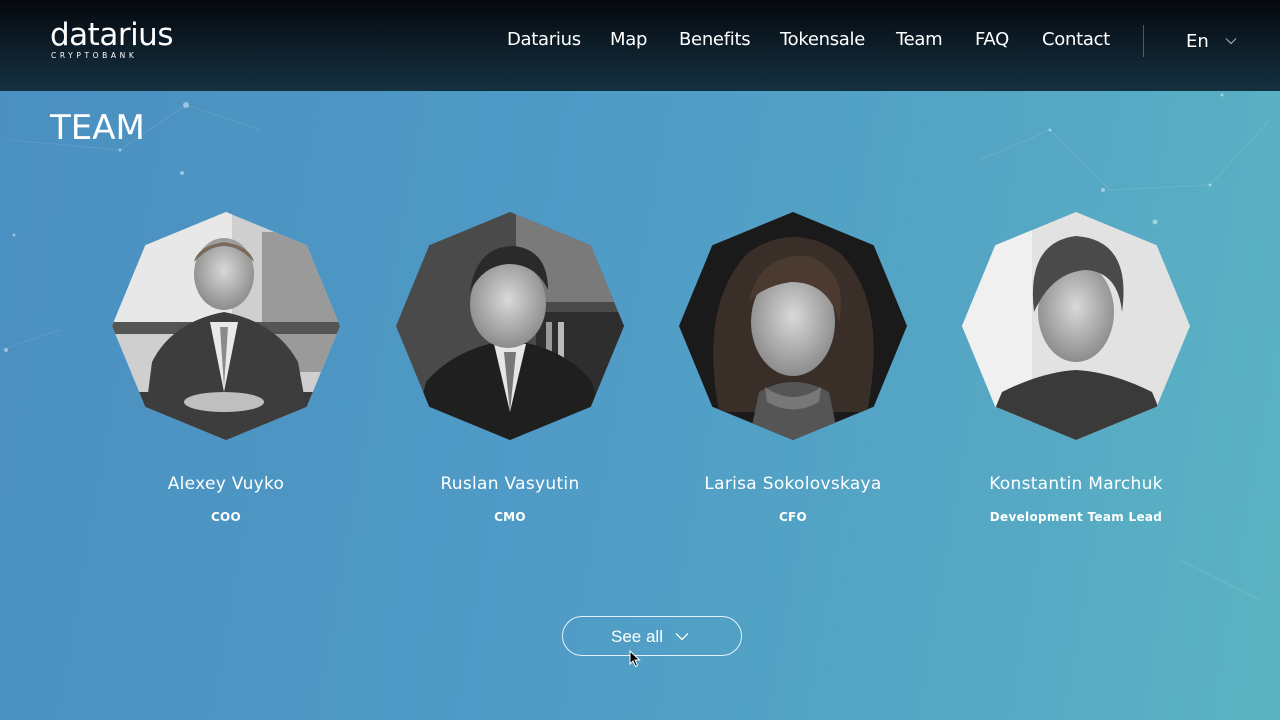 Image resolution: width=1280 pixels, height=720 pixels. I want to click on nav-item-contact: Contact, so click(1076, 39).